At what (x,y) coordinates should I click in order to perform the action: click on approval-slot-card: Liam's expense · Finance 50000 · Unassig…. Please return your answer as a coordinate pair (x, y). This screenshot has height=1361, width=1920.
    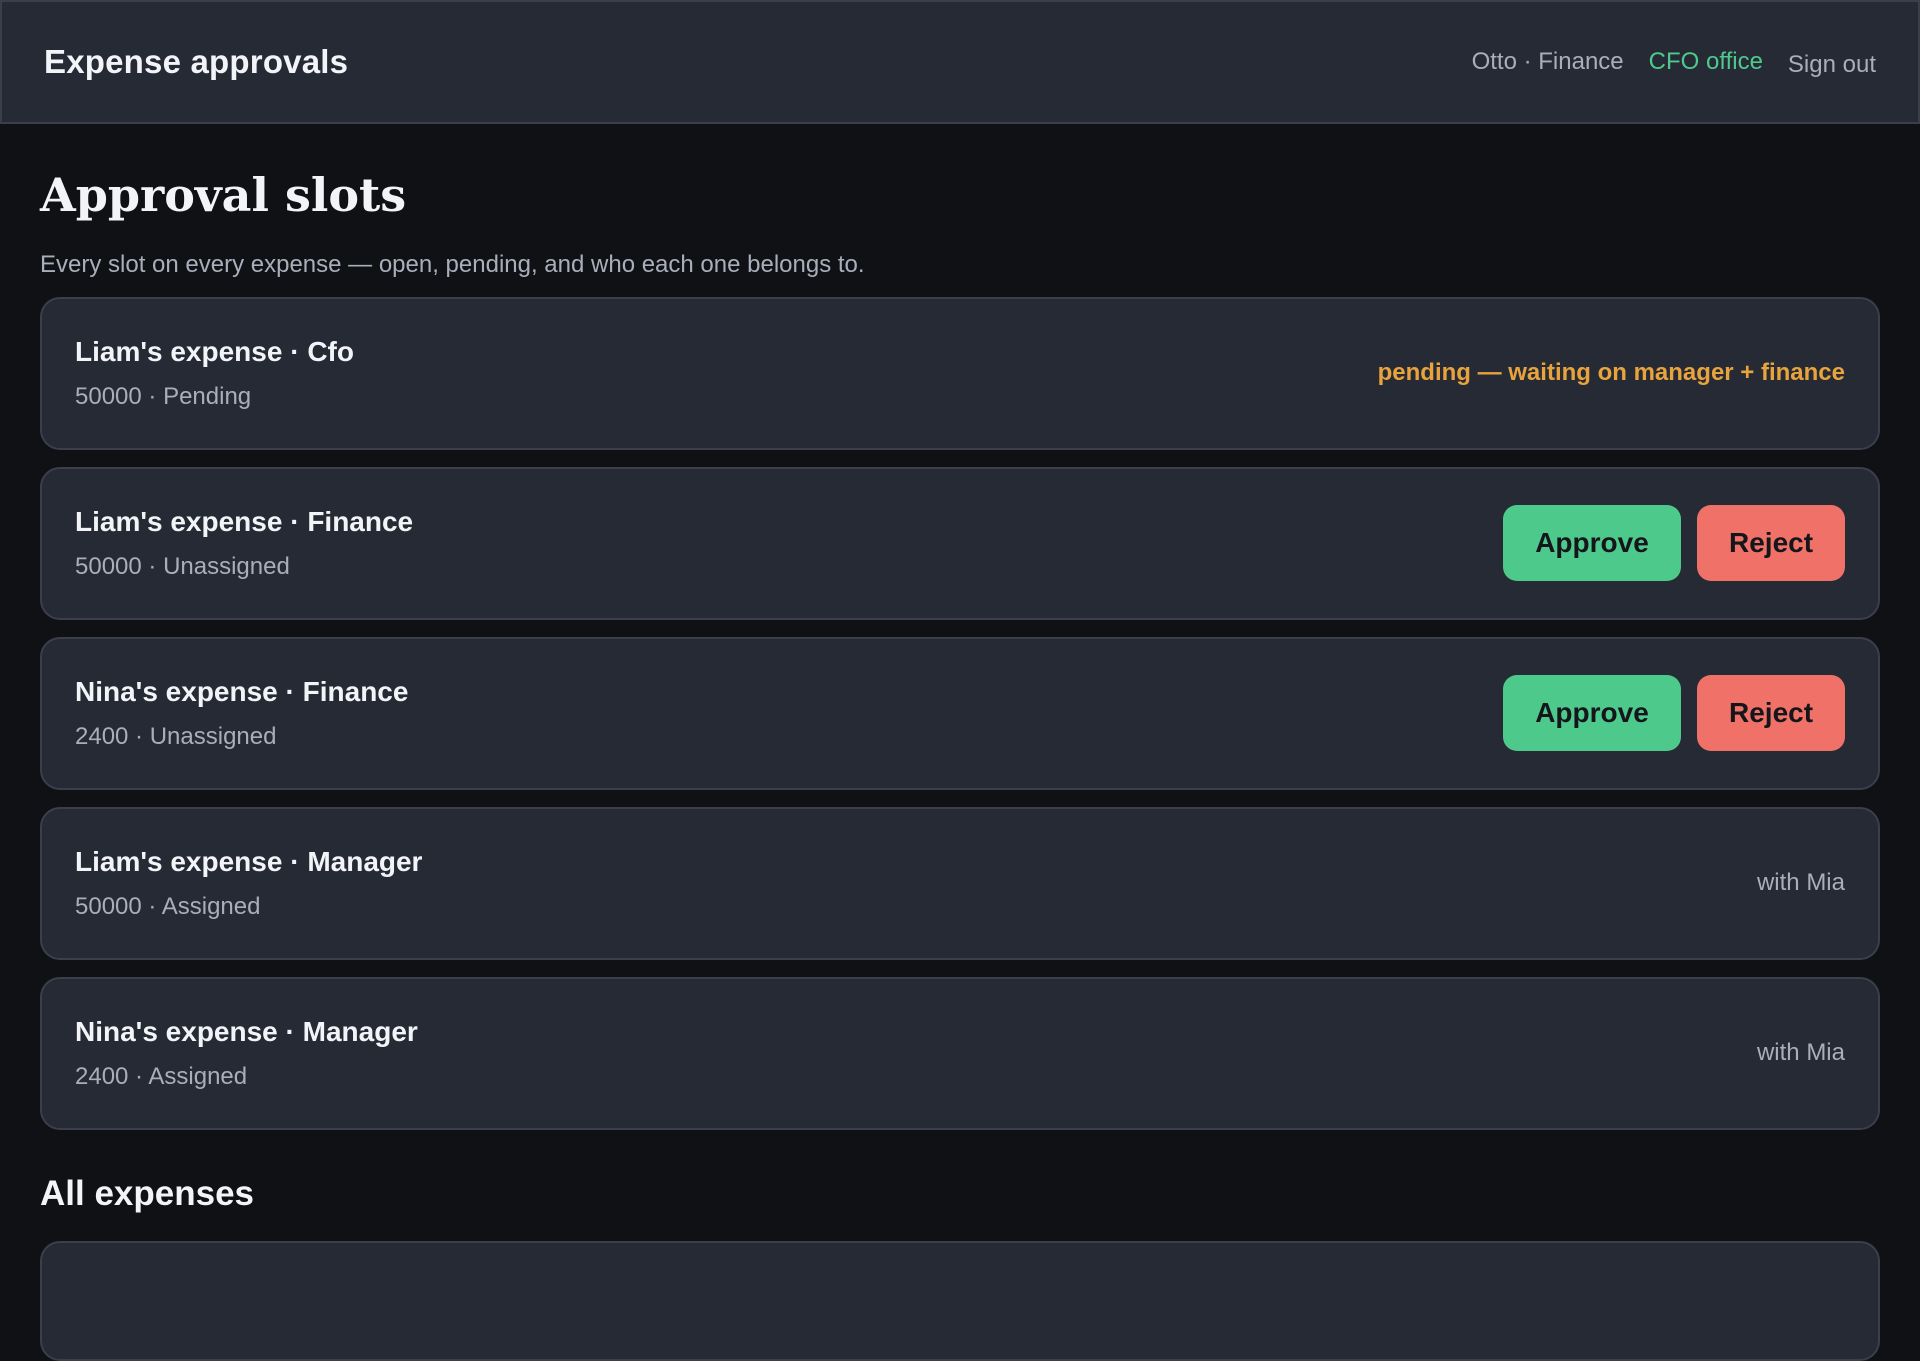
    Looking at the image, I should click on (960, 543).